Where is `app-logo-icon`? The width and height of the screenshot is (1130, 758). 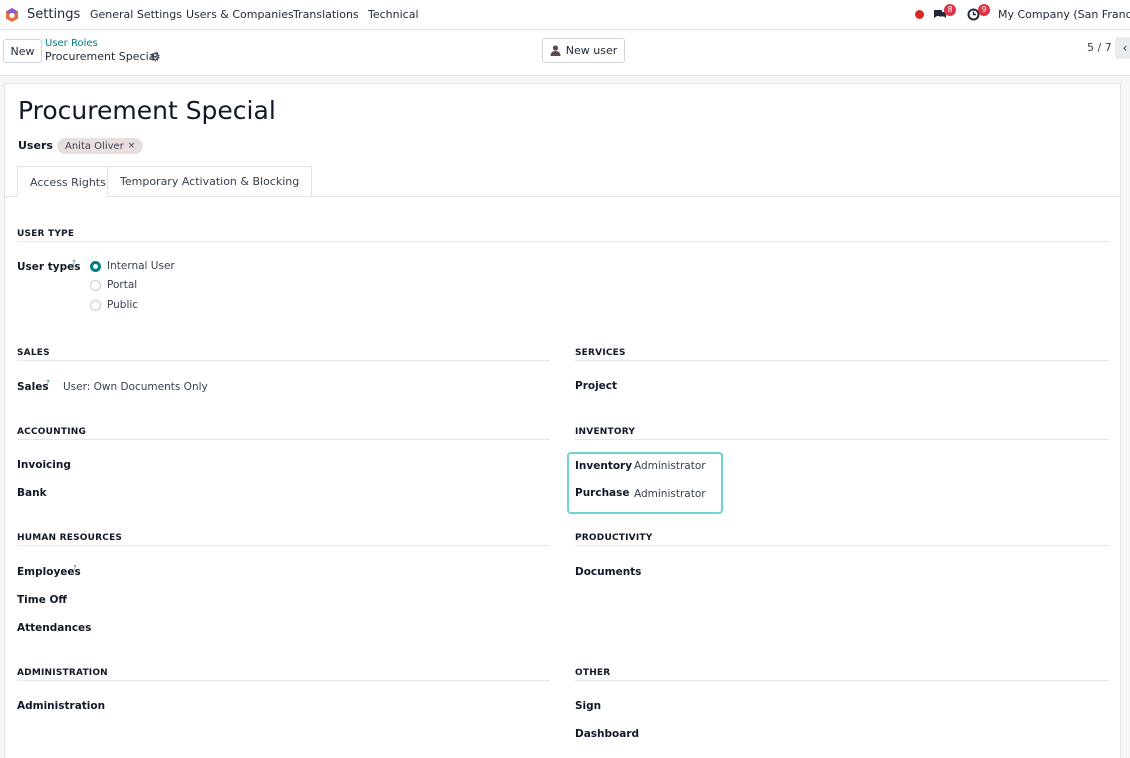
app-logo-icon is located at coordinates (12, 15).